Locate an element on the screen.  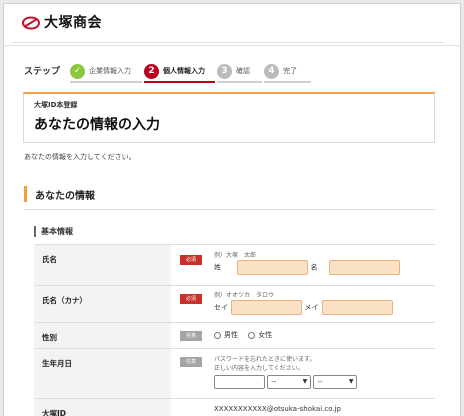
otsuka-id-label: 大塚ID is located at coordinates (102, 407).